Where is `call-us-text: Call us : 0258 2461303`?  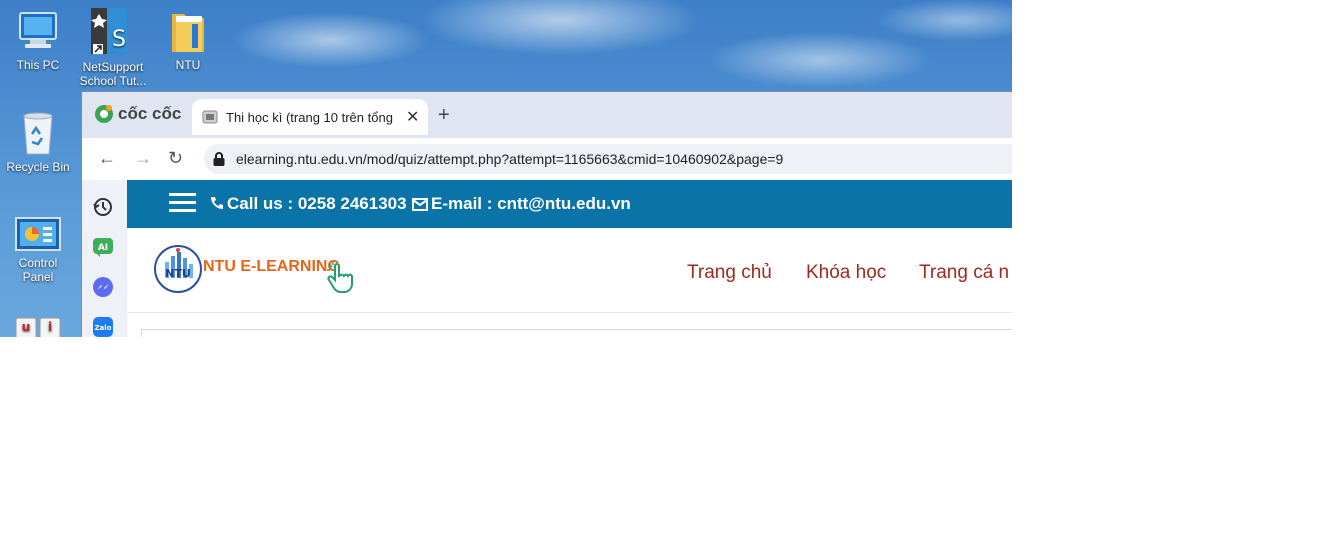 call-us-text: Call us : 0258 2461303 is located at coordinates (317, 203).